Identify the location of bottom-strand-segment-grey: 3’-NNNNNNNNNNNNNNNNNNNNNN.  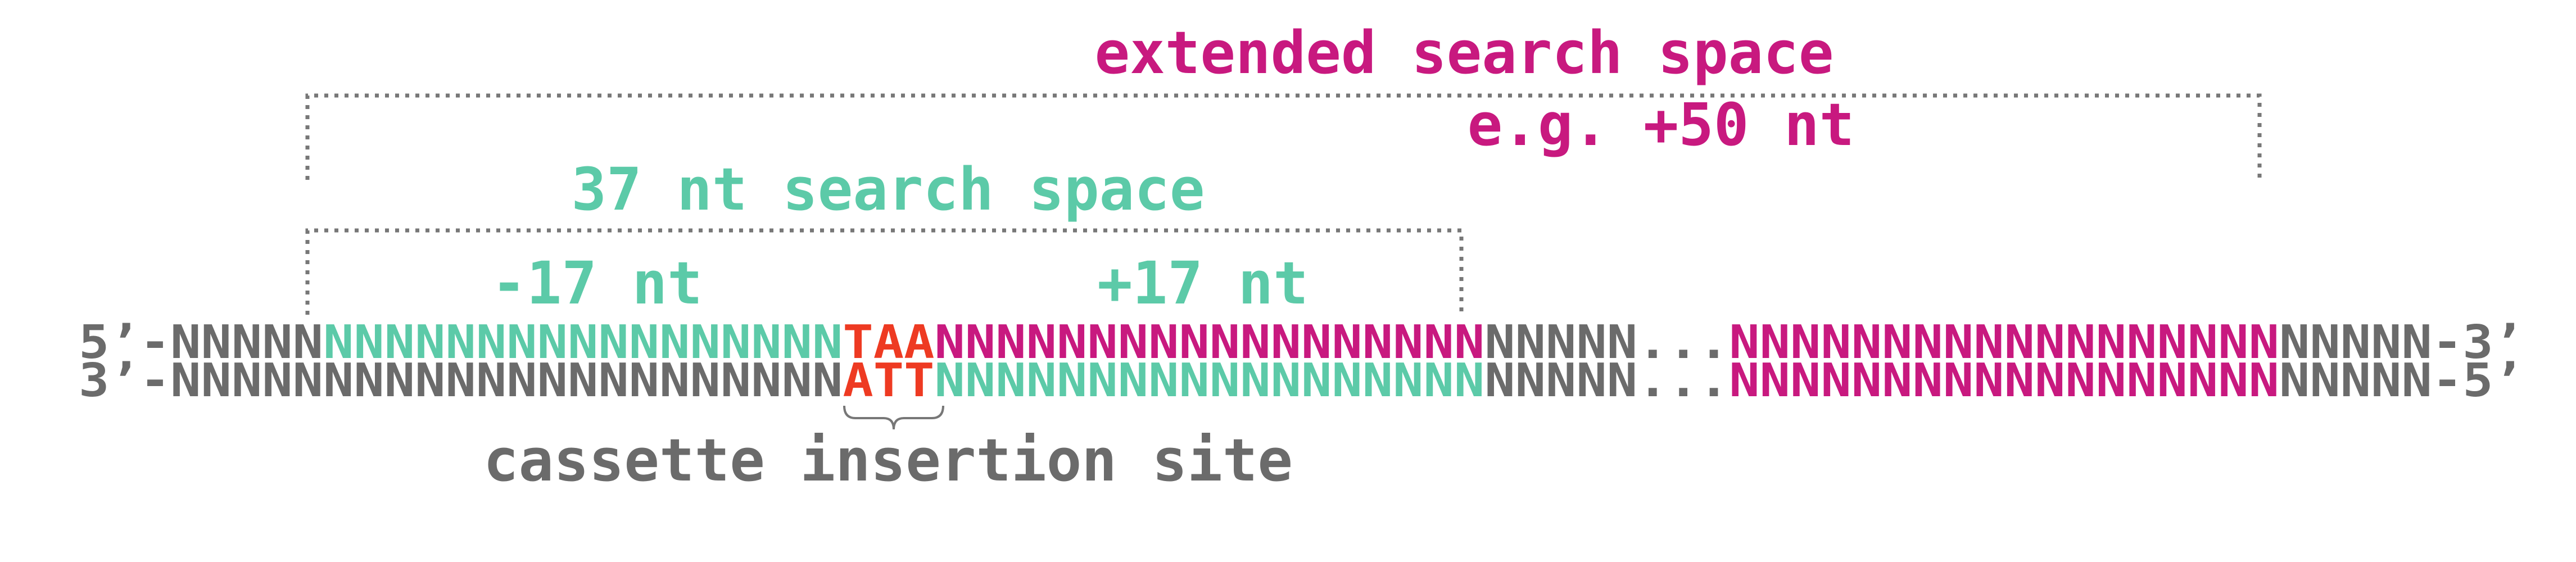
(461, 380).